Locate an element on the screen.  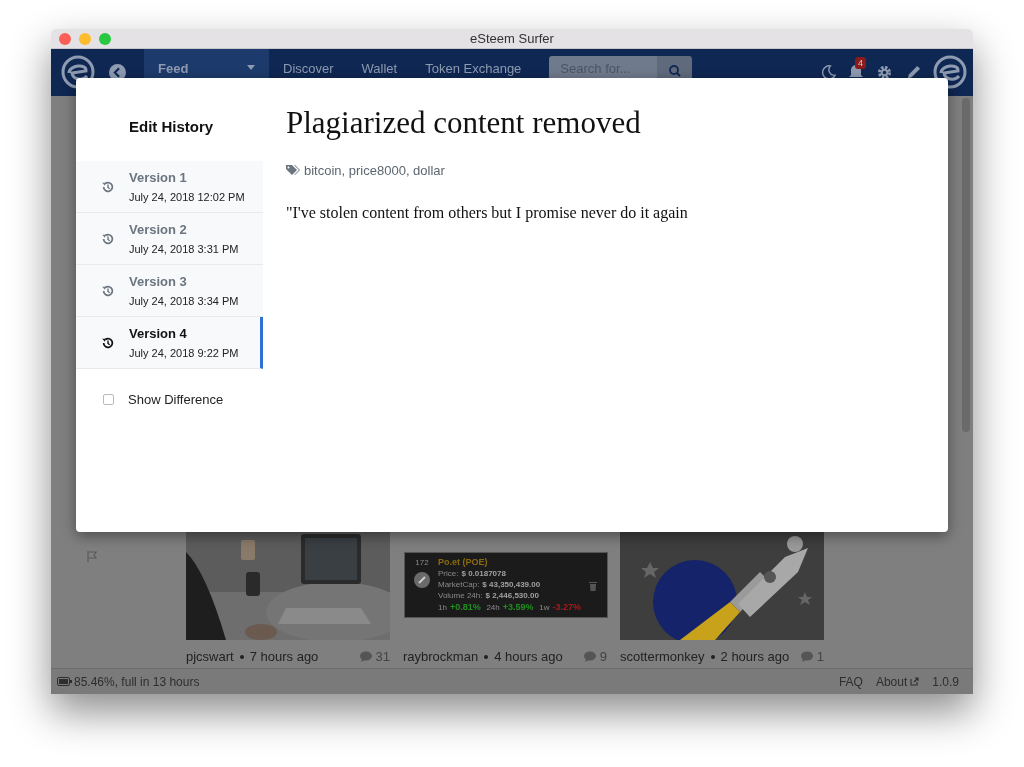
post-time: 4 hours ago is located at coordinates (528, 657).